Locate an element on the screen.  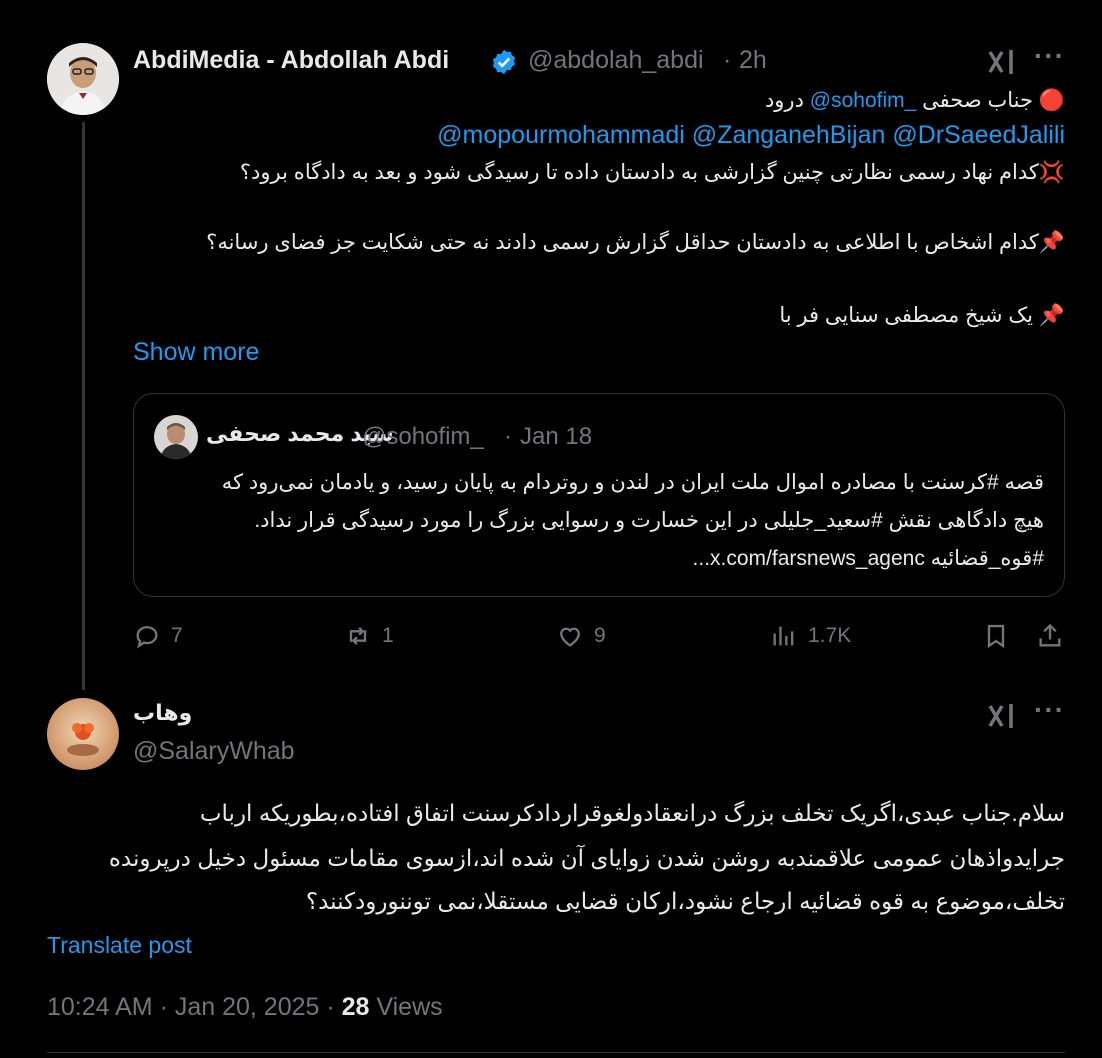
more-icon: ··· is located at coordinates (1049, 56).